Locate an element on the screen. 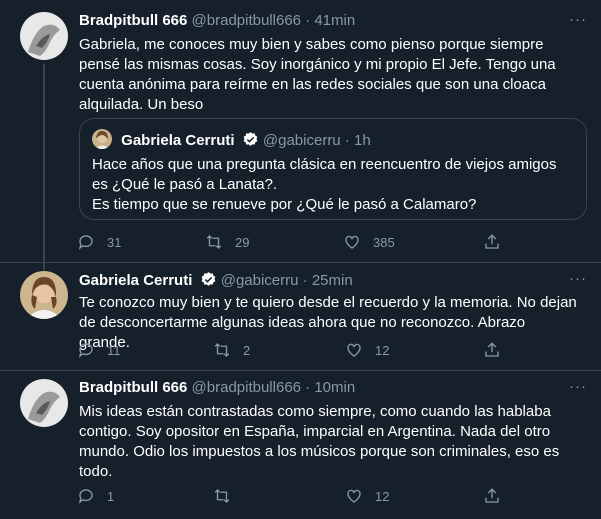  thread-connector is located at coordinates (44, 167).